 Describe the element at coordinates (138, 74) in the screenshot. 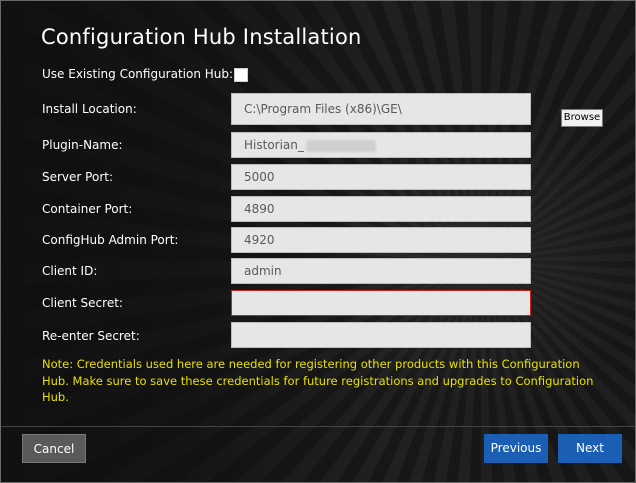

I see `use-existing-label: Use Existing Configuration Hub:` at that location.